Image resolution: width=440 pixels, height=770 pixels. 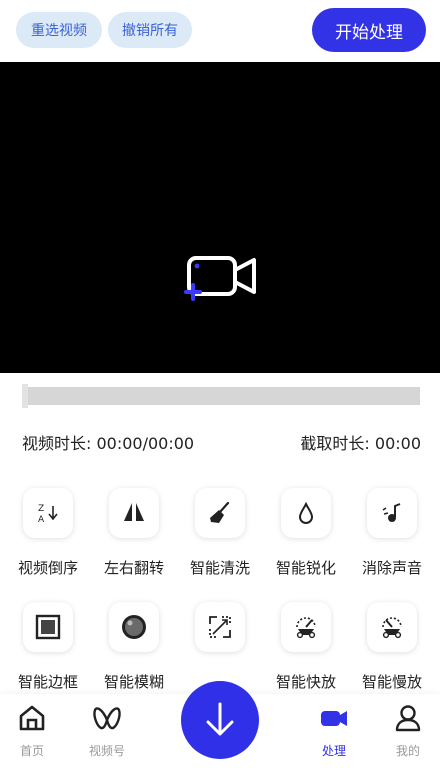 I want to click on blur-circle-icon, so click(x=134, y=627).